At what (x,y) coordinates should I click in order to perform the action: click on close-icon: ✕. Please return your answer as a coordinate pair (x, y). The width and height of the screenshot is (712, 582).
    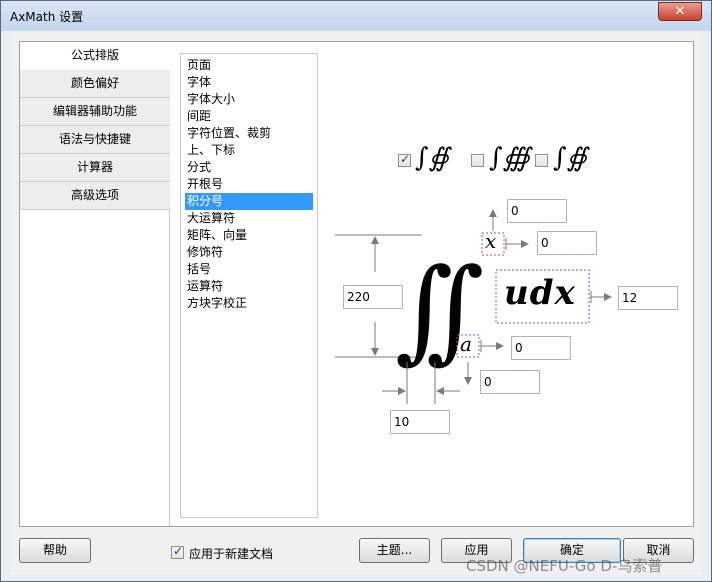
    Looking at the image, I should click on (680, 11).